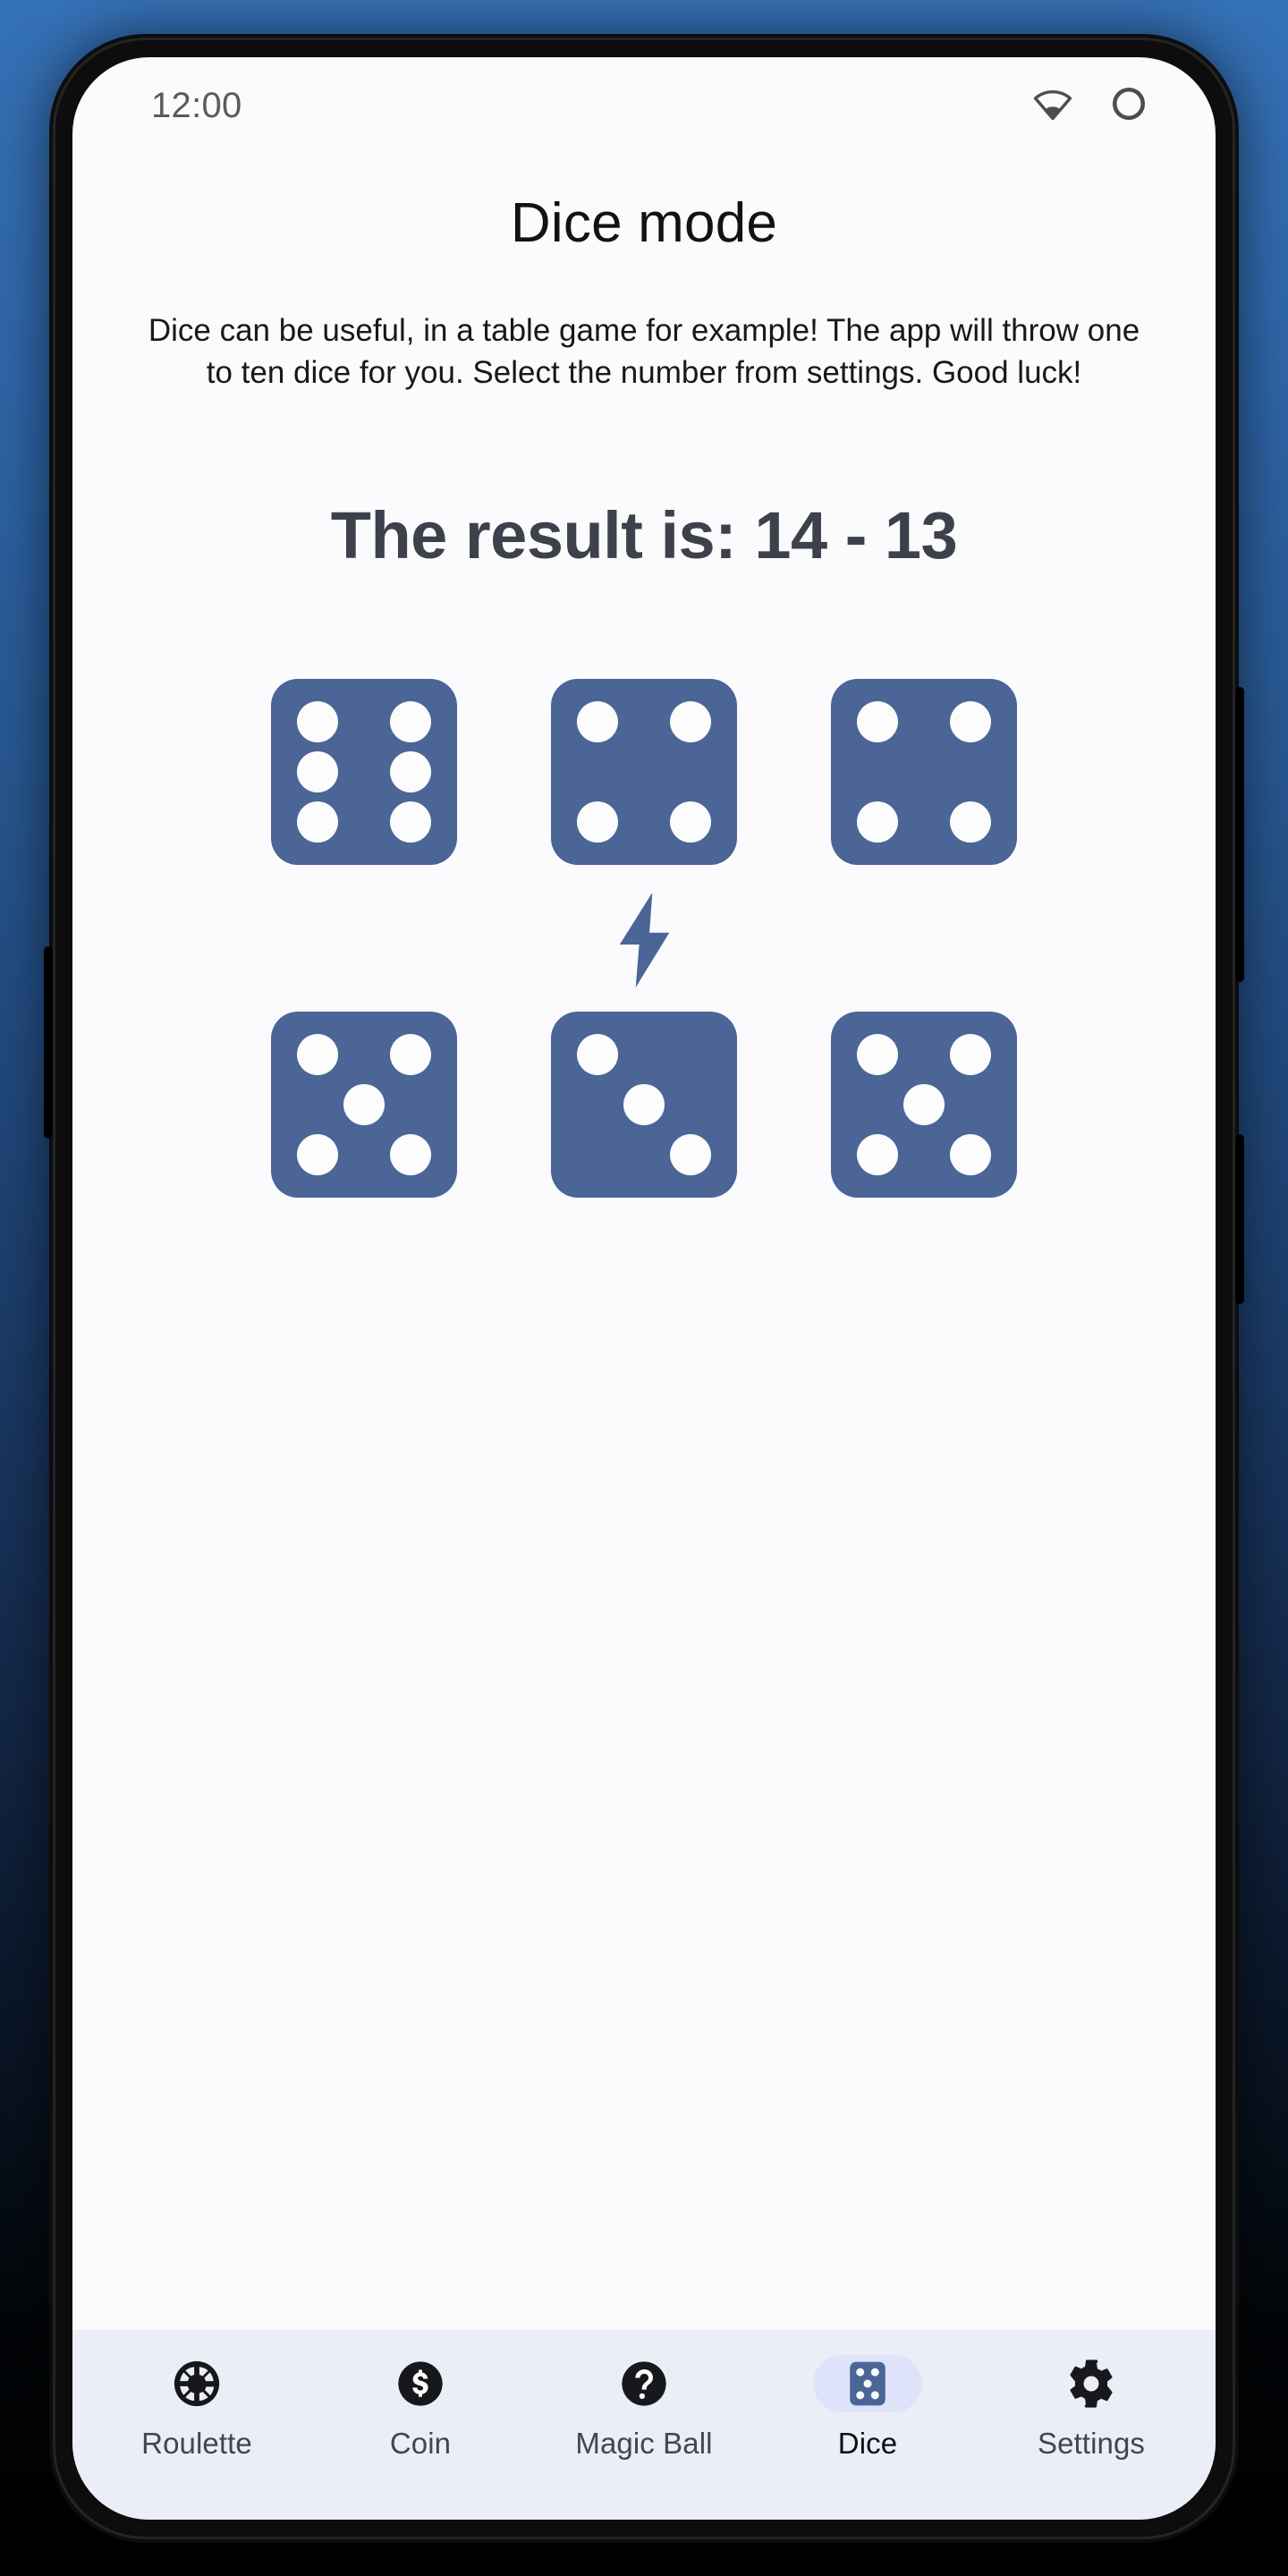  What do you see at coordinates (1091, 2443) in the screenshot?
I see `nav-label-settings: Settings` at bounding box center [1091, 2443].